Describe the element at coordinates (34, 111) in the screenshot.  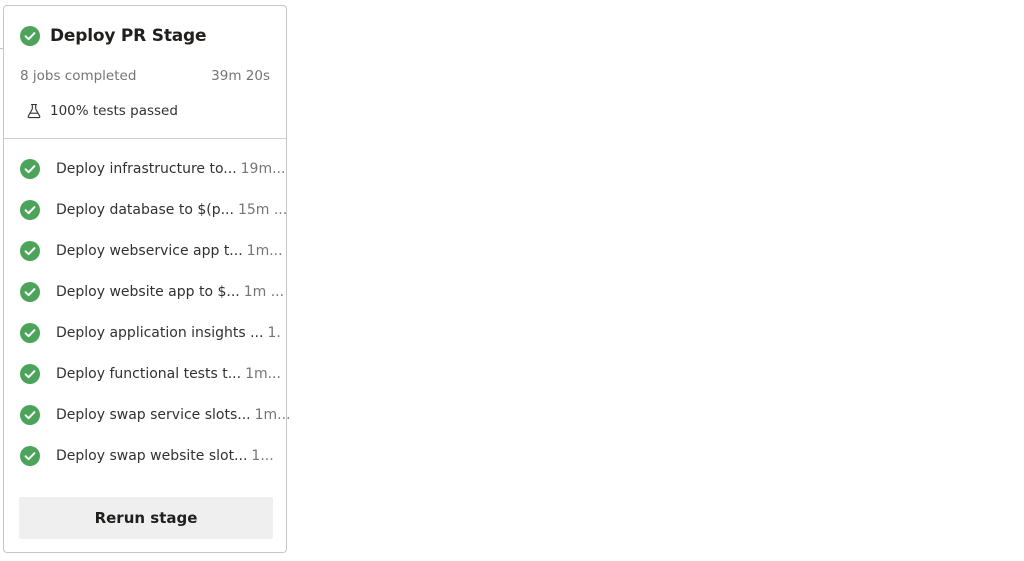
I see `flask-icon` at that location.